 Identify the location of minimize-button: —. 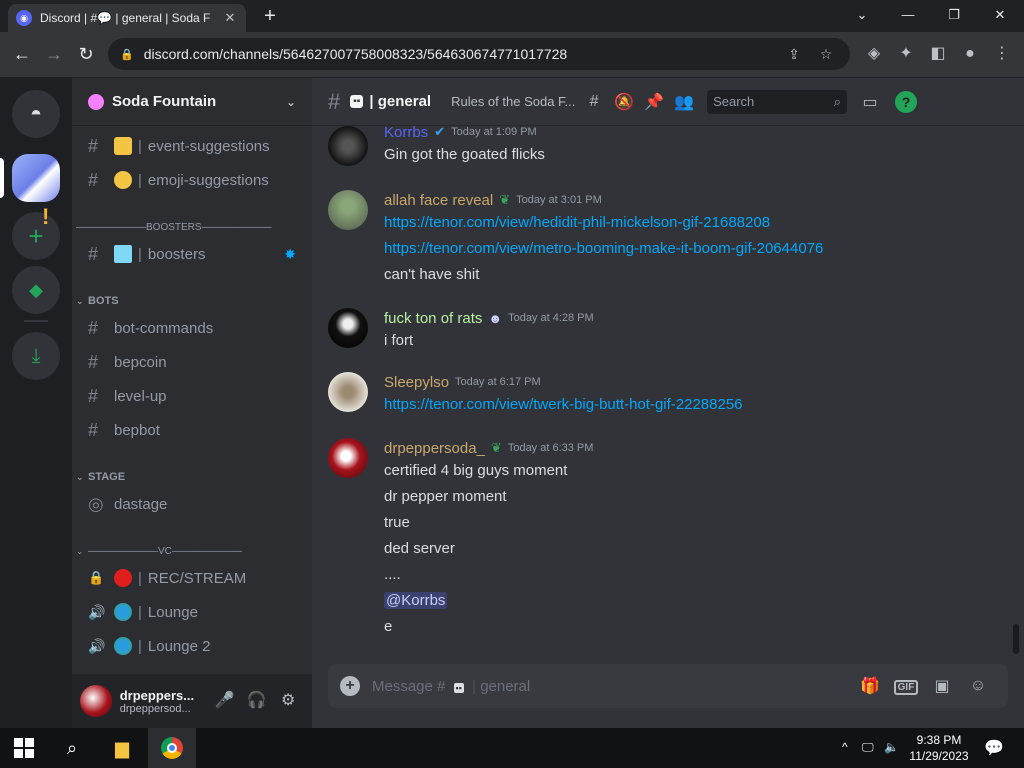
(908, 15).